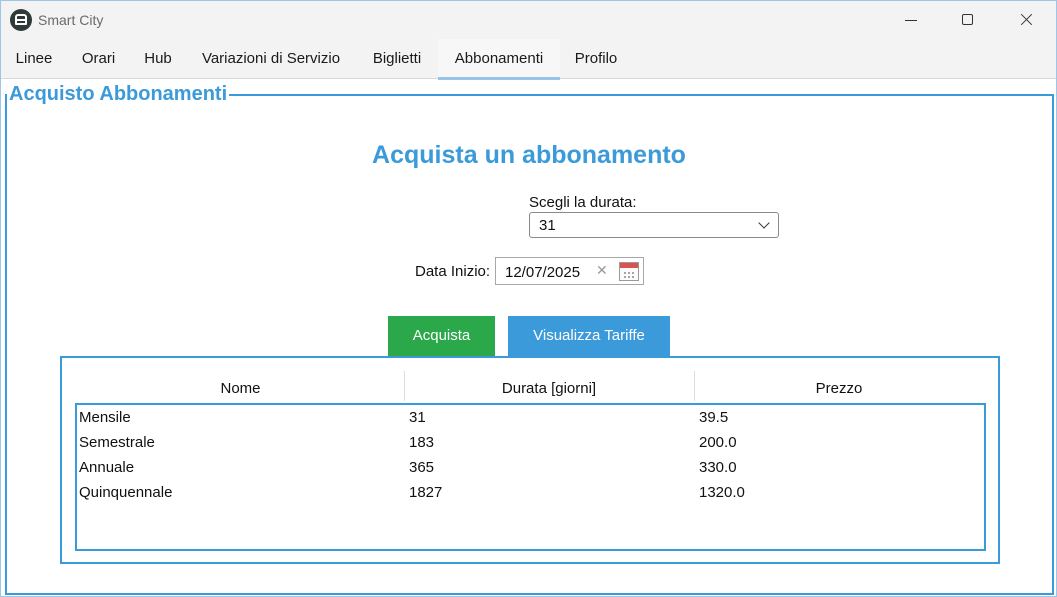 The image size is (1057, 597). Describe the element at coordinates (549, 388) in the screenshot. I see `column-header-durata: Durata [giorni]` at that location.